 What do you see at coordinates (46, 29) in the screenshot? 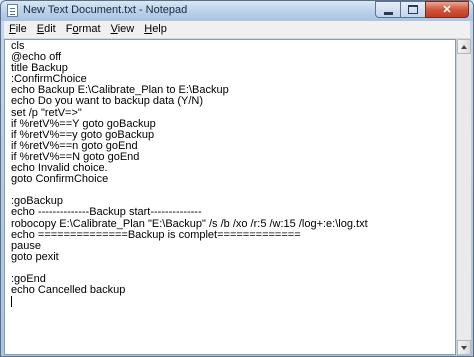
I see `menu-edit: Edit` at bounding box center [46, 29].